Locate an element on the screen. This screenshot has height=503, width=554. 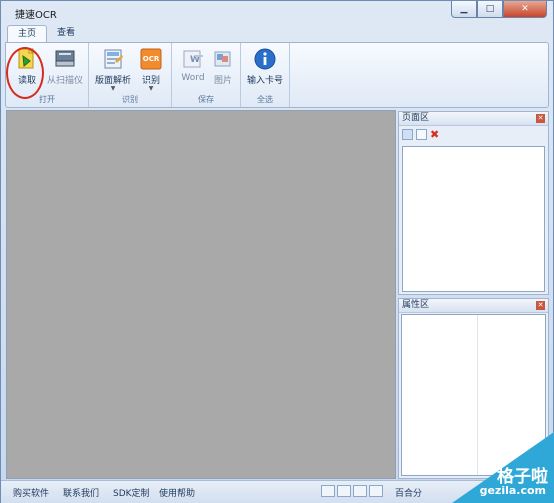
read-button-highlight is located at coordinates (25, 73).